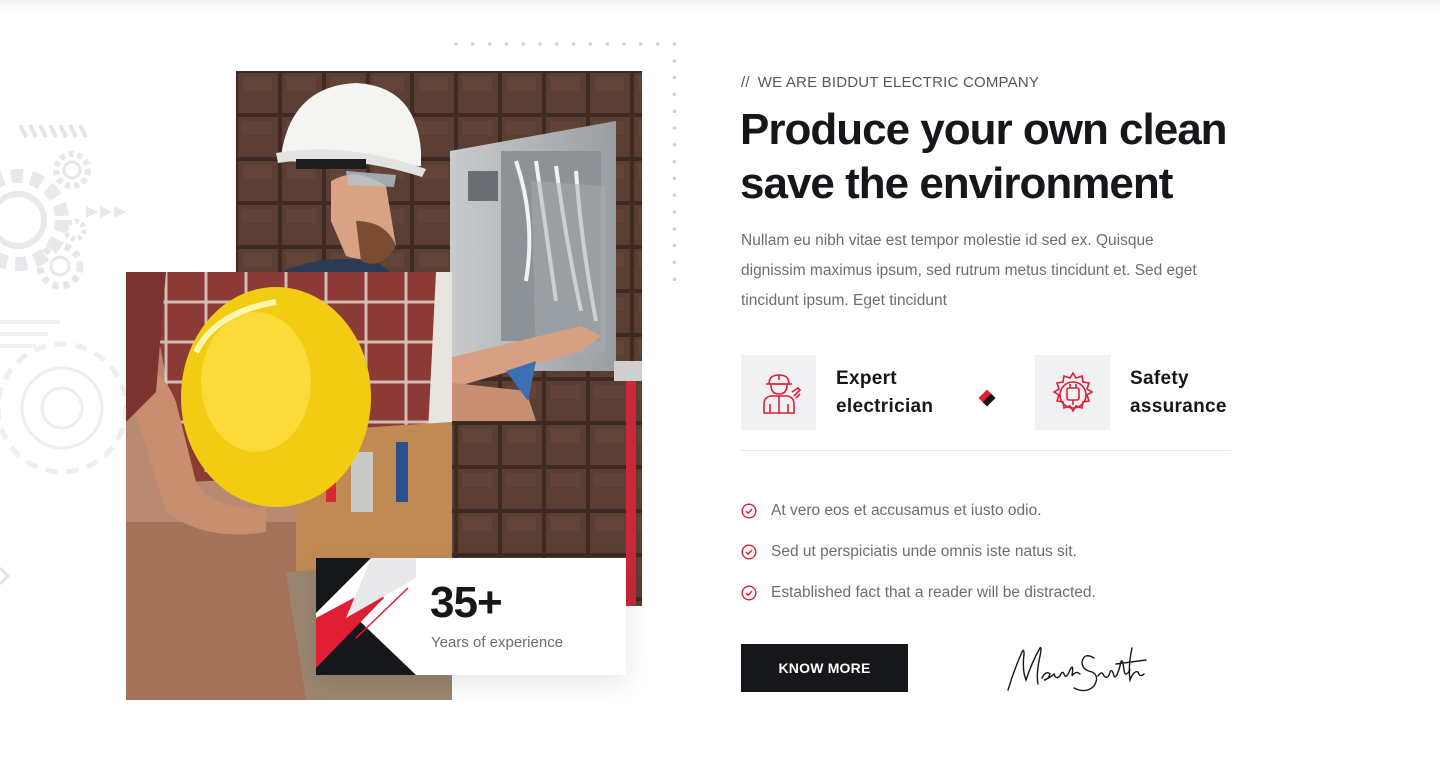  What do you see at coordinates (466, 602) in the screenshot?
I see `experience-number: 35+` at bounding box center [466, 602].